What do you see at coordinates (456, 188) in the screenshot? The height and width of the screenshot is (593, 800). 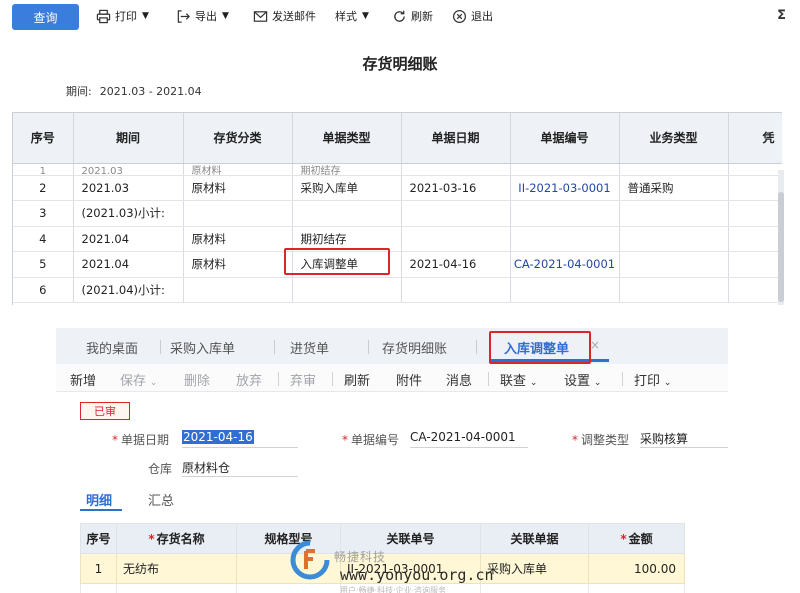 I see `cell-doc-date: 2021-03-16` at bounding box center [456, 188].